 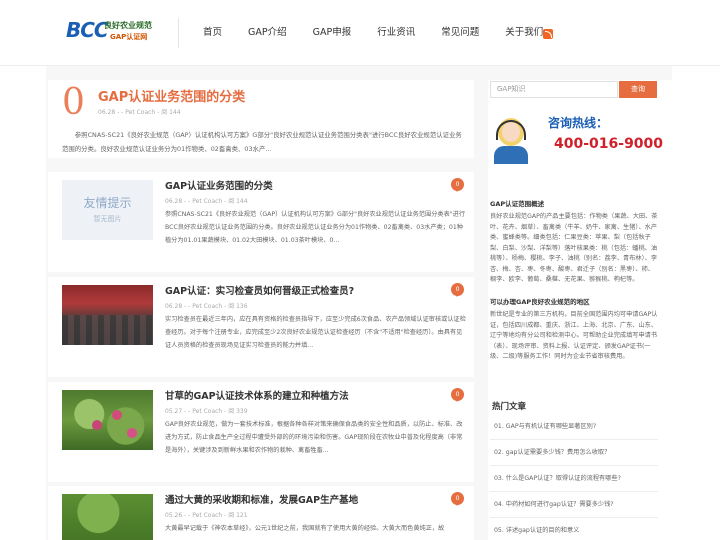 What do you see at coordinates (396, 33) in the screenshot?
I see `nav-industry-news: 行业资讯` at bounding box center [396, 33].